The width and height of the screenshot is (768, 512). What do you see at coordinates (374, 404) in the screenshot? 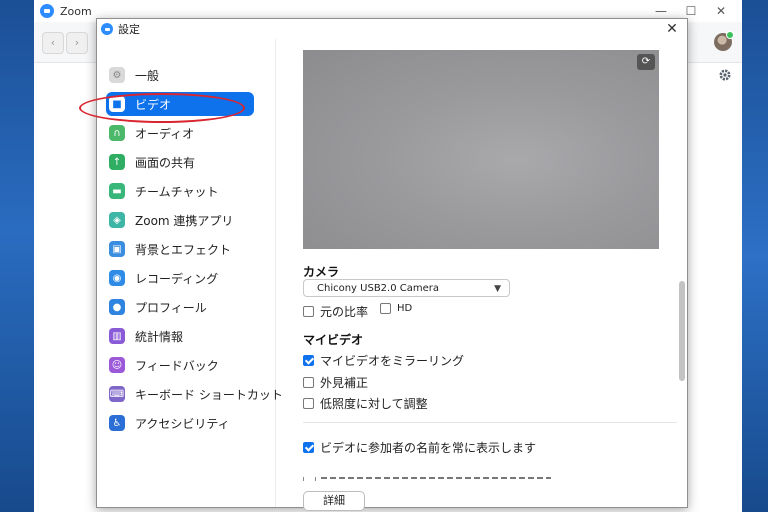
I see `low-light-label: 低照度に対して調整` at bounding box center [374, 404].